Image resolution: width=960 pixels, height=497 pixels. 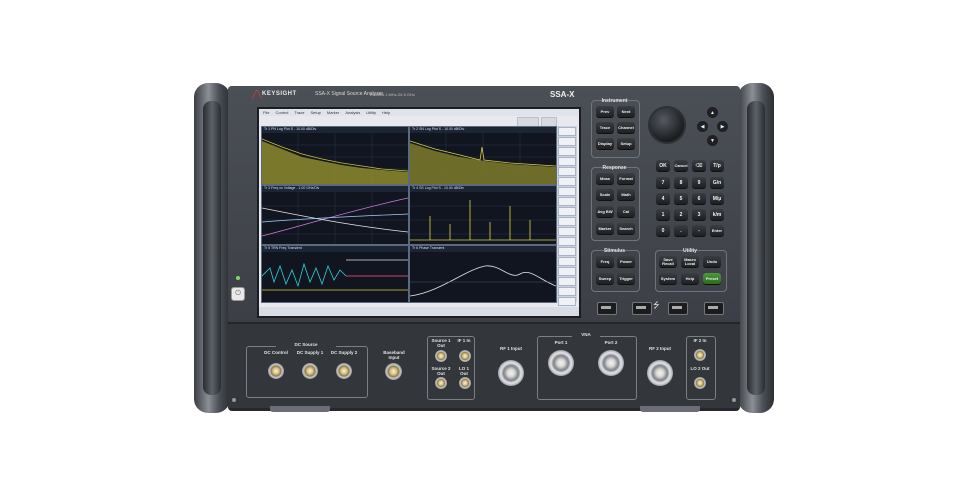 I want to click on enter-key: Enter, so click(x=717, y=230).